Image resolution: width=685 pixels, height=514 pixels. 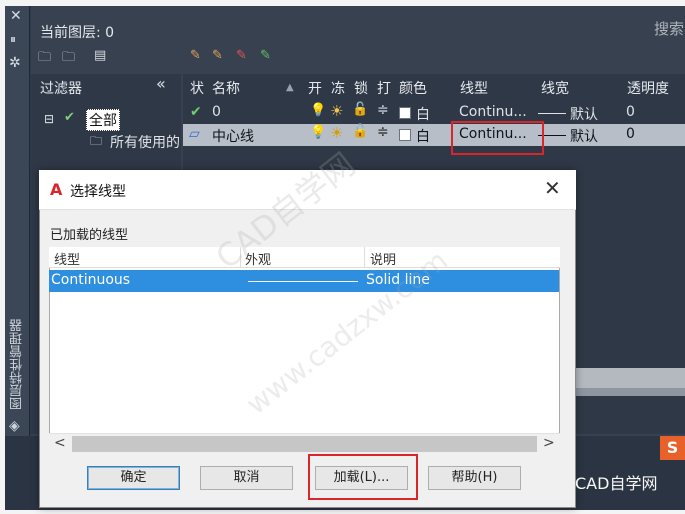 I want to click on layer-status-icon: ▱, so click(x=194, y=134).